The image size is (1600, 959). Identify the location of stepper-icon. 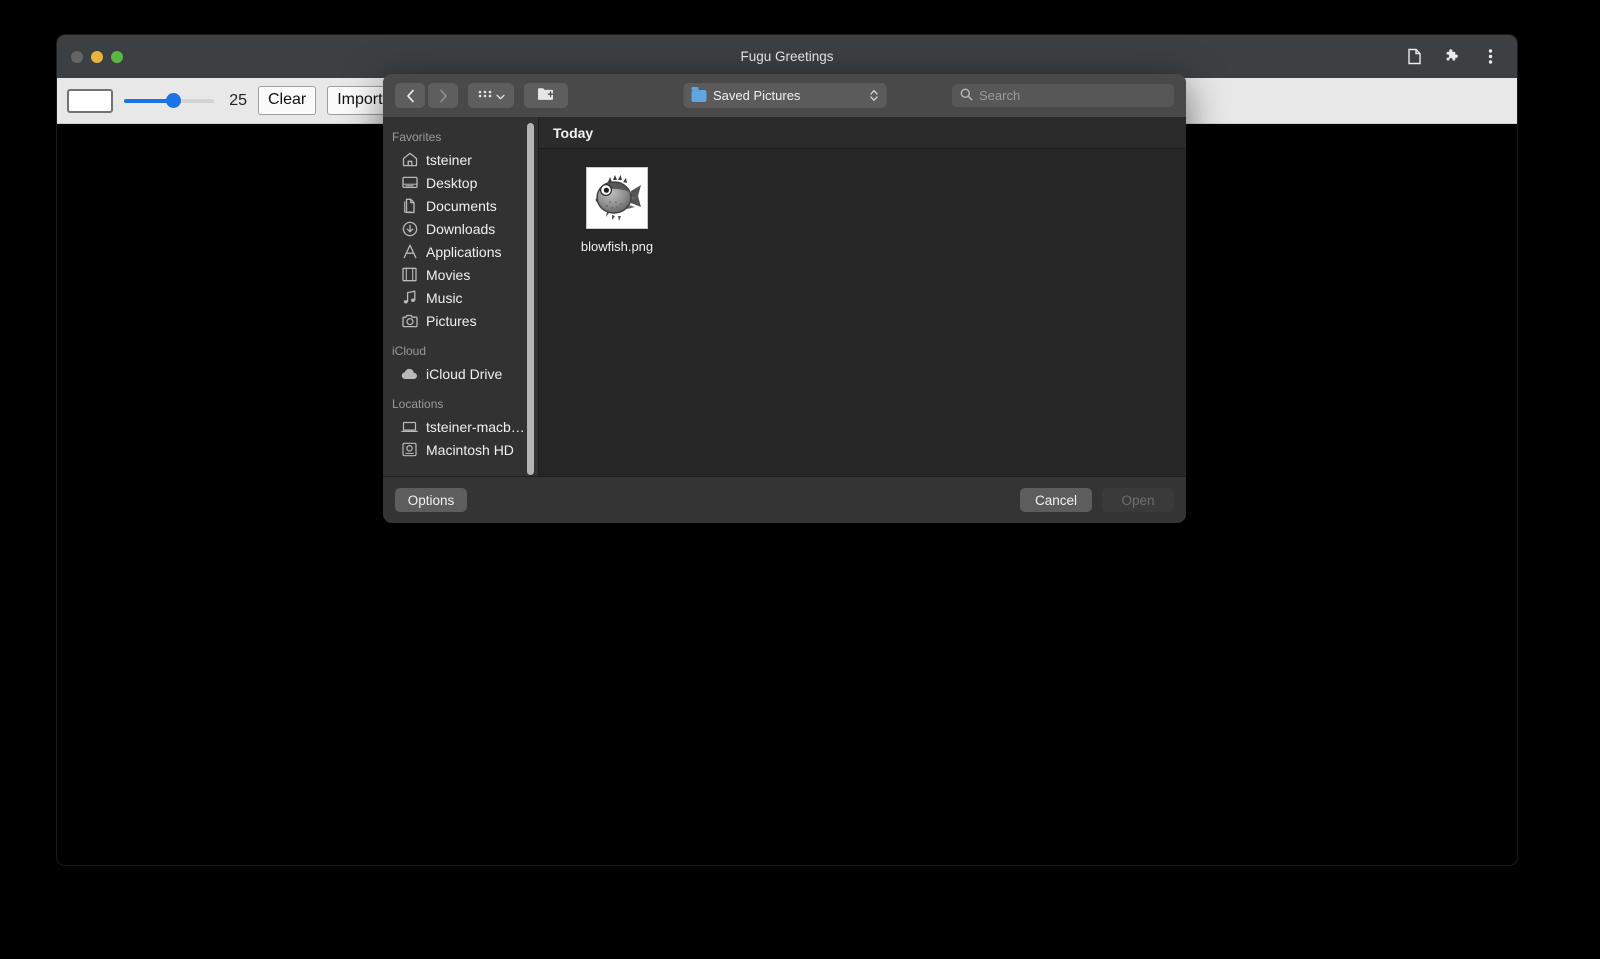
(873, 95).